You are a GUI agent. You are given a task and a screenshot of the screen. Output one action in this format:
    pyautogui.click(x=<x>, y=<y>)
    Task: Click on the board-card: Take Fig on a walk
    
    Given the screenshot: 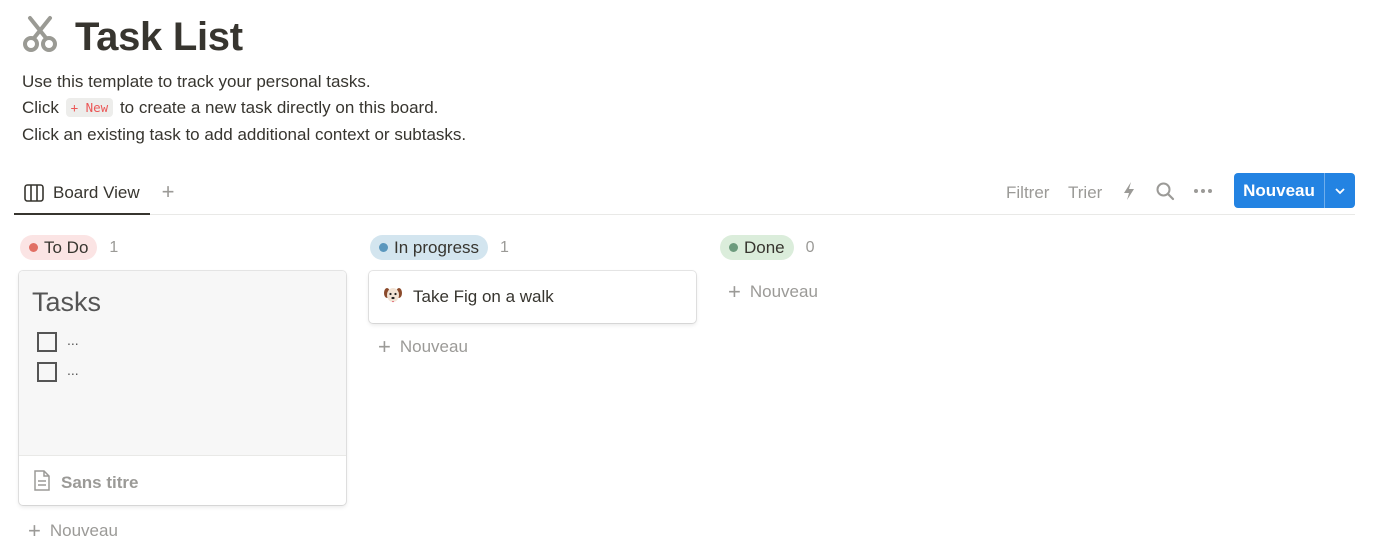 What is the action you would take?
    pyautogui.click(x=532, y=297)
    